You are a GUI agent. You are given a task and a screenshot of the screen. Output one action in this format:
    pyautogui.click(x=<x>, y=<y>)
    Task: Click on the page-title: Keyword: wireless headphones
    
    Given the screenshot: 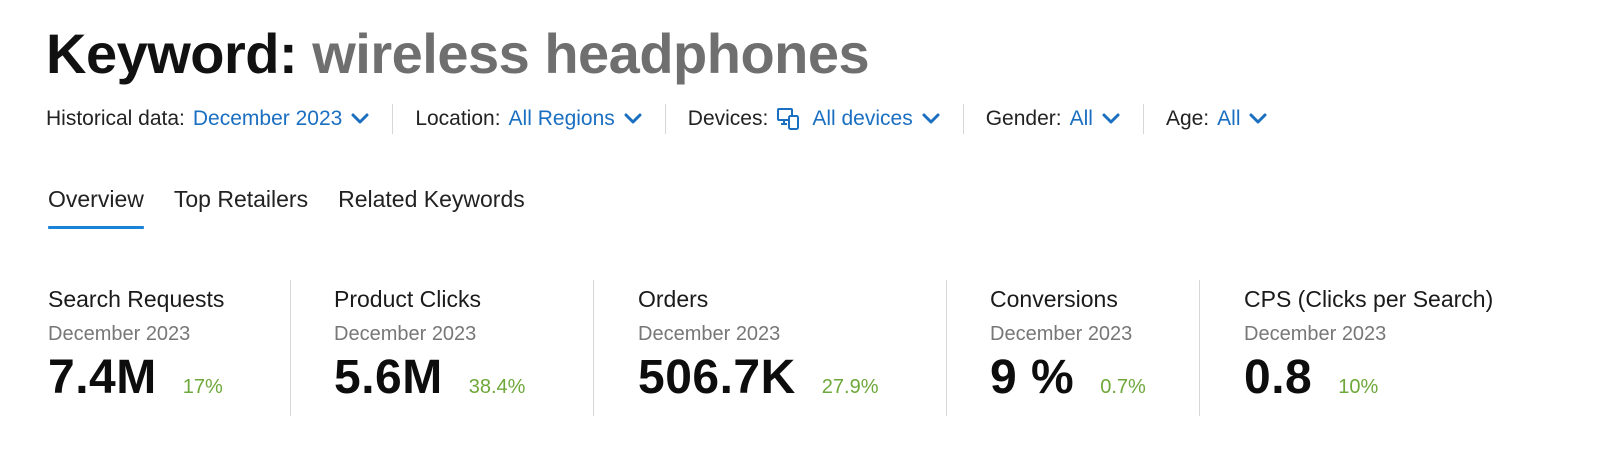 What is the action you would take?
    pyautogui.click(x=458, y=54)
    